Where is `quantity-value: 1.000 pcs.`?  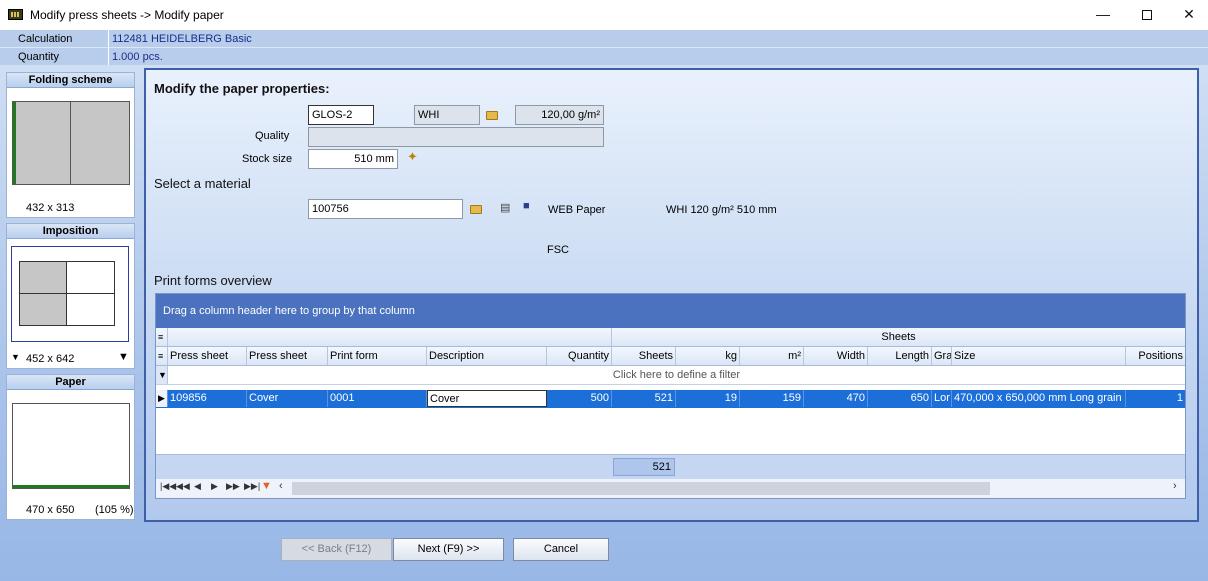
quantity-value: 1.000 pcs. is located at coordinates (137, 57).